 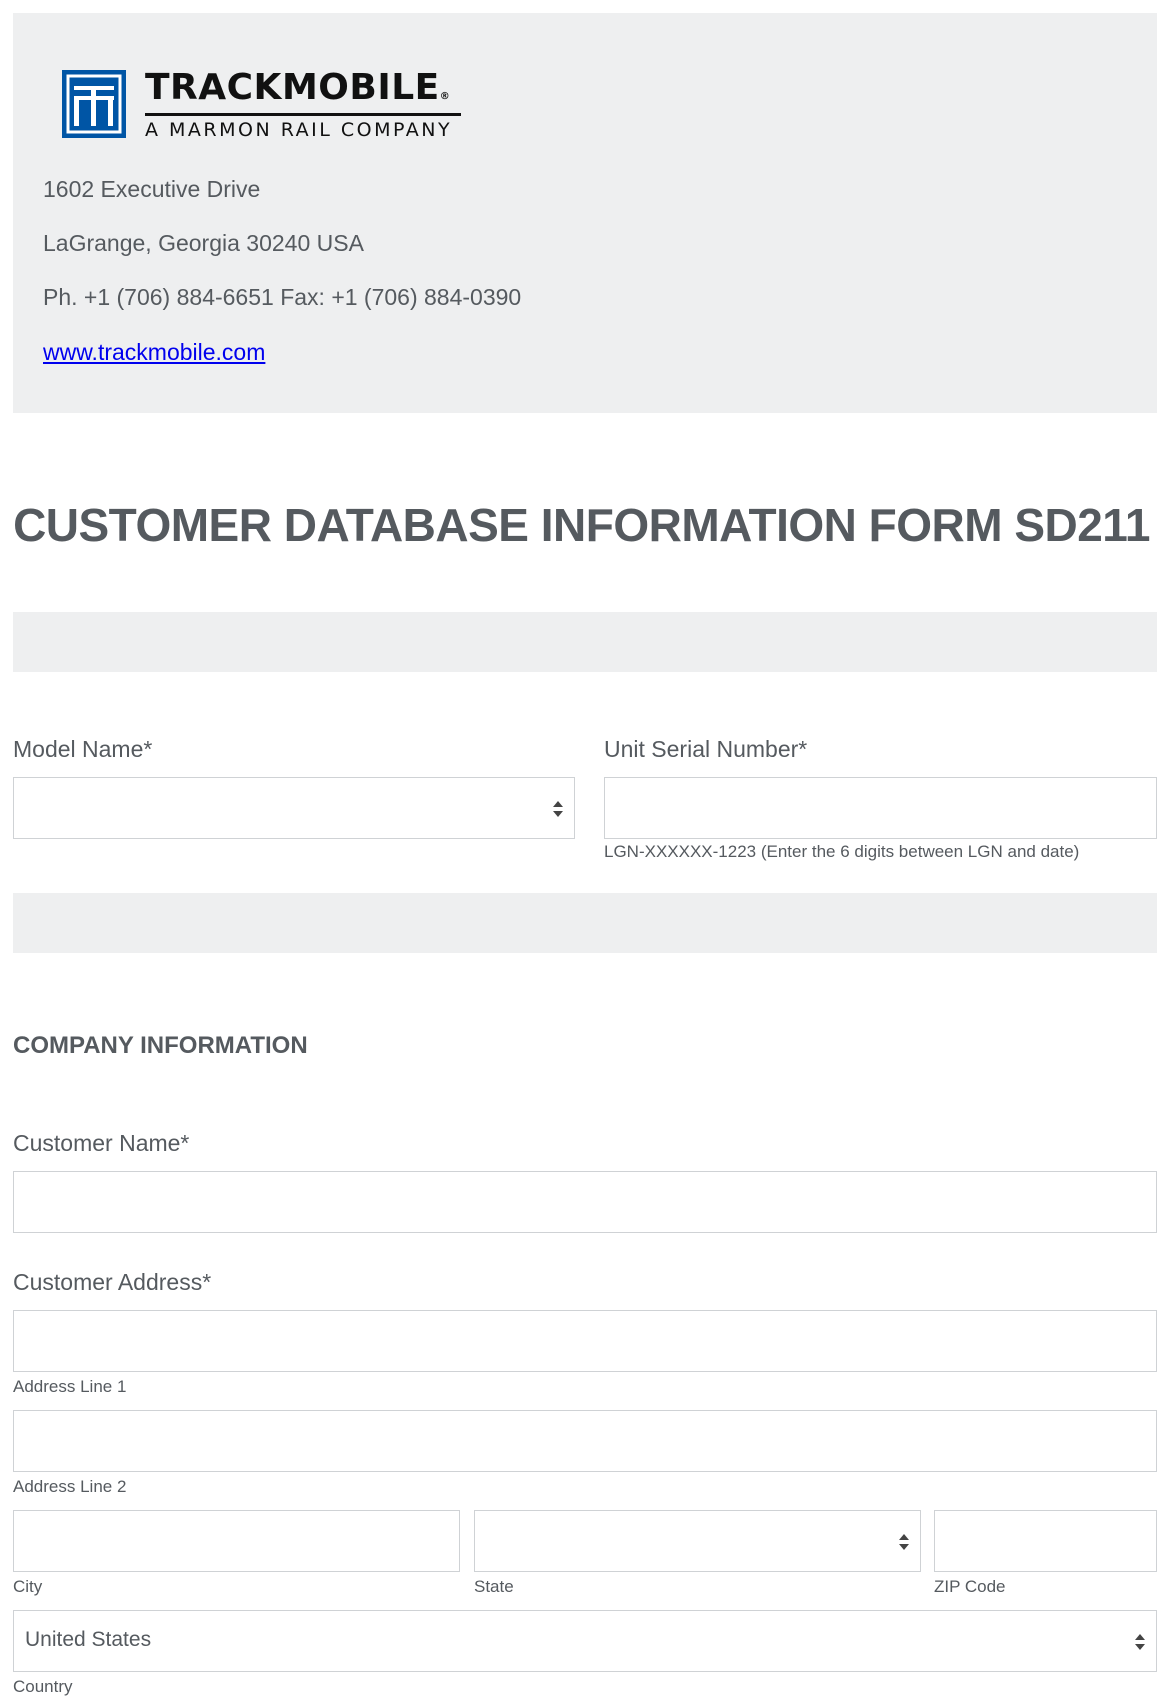 I want to click on trackmobile-logo-mark-icon, so click(x=94, y=104).